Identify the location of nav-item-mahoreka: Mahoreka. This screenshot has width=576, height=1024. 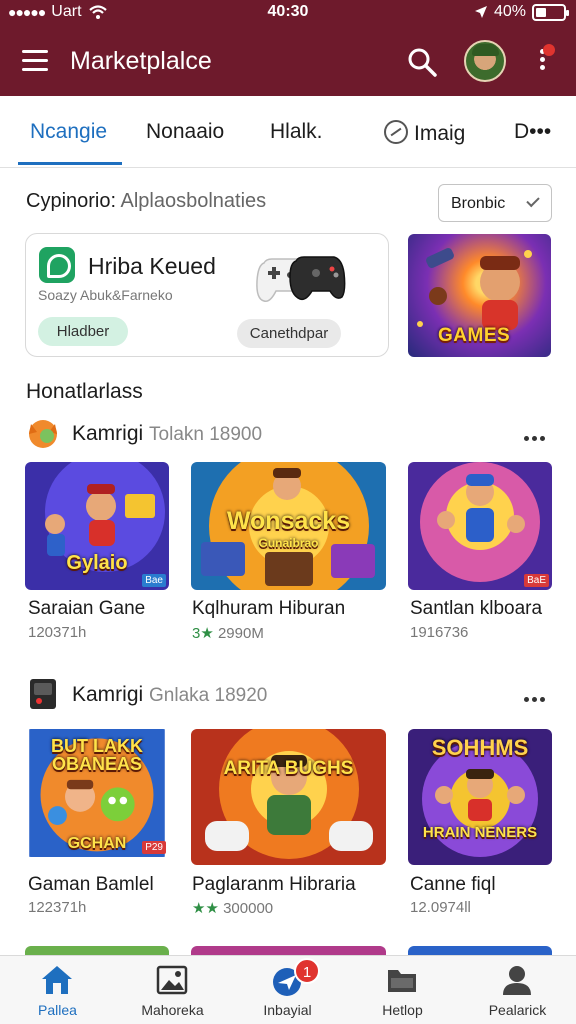
(172, 990).